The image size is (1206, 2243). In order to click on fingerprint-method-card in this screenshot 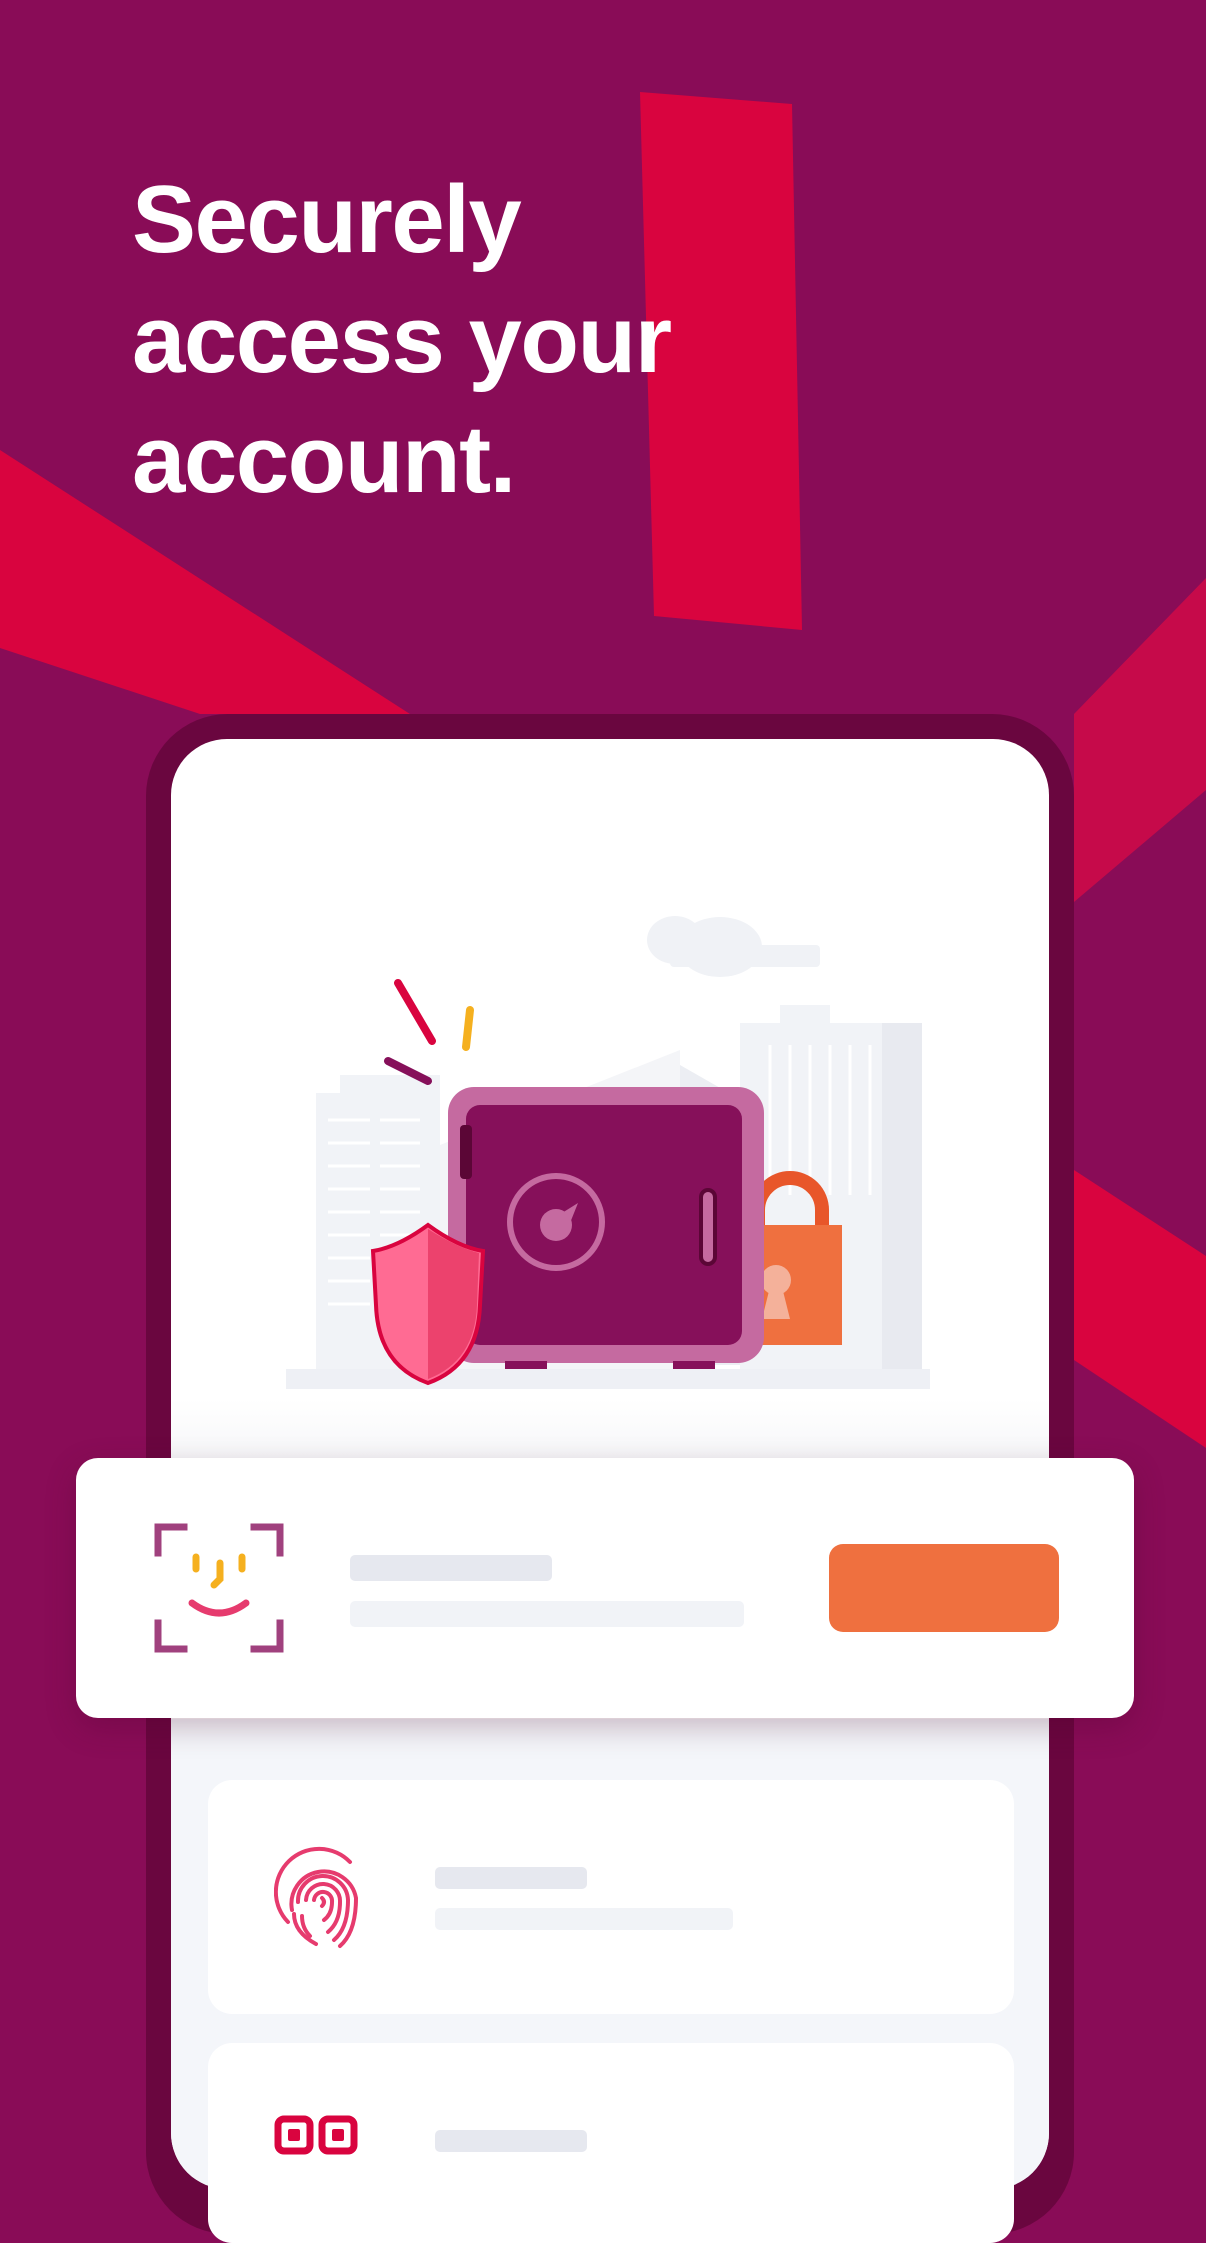, I will do `click(611, 1897)`.